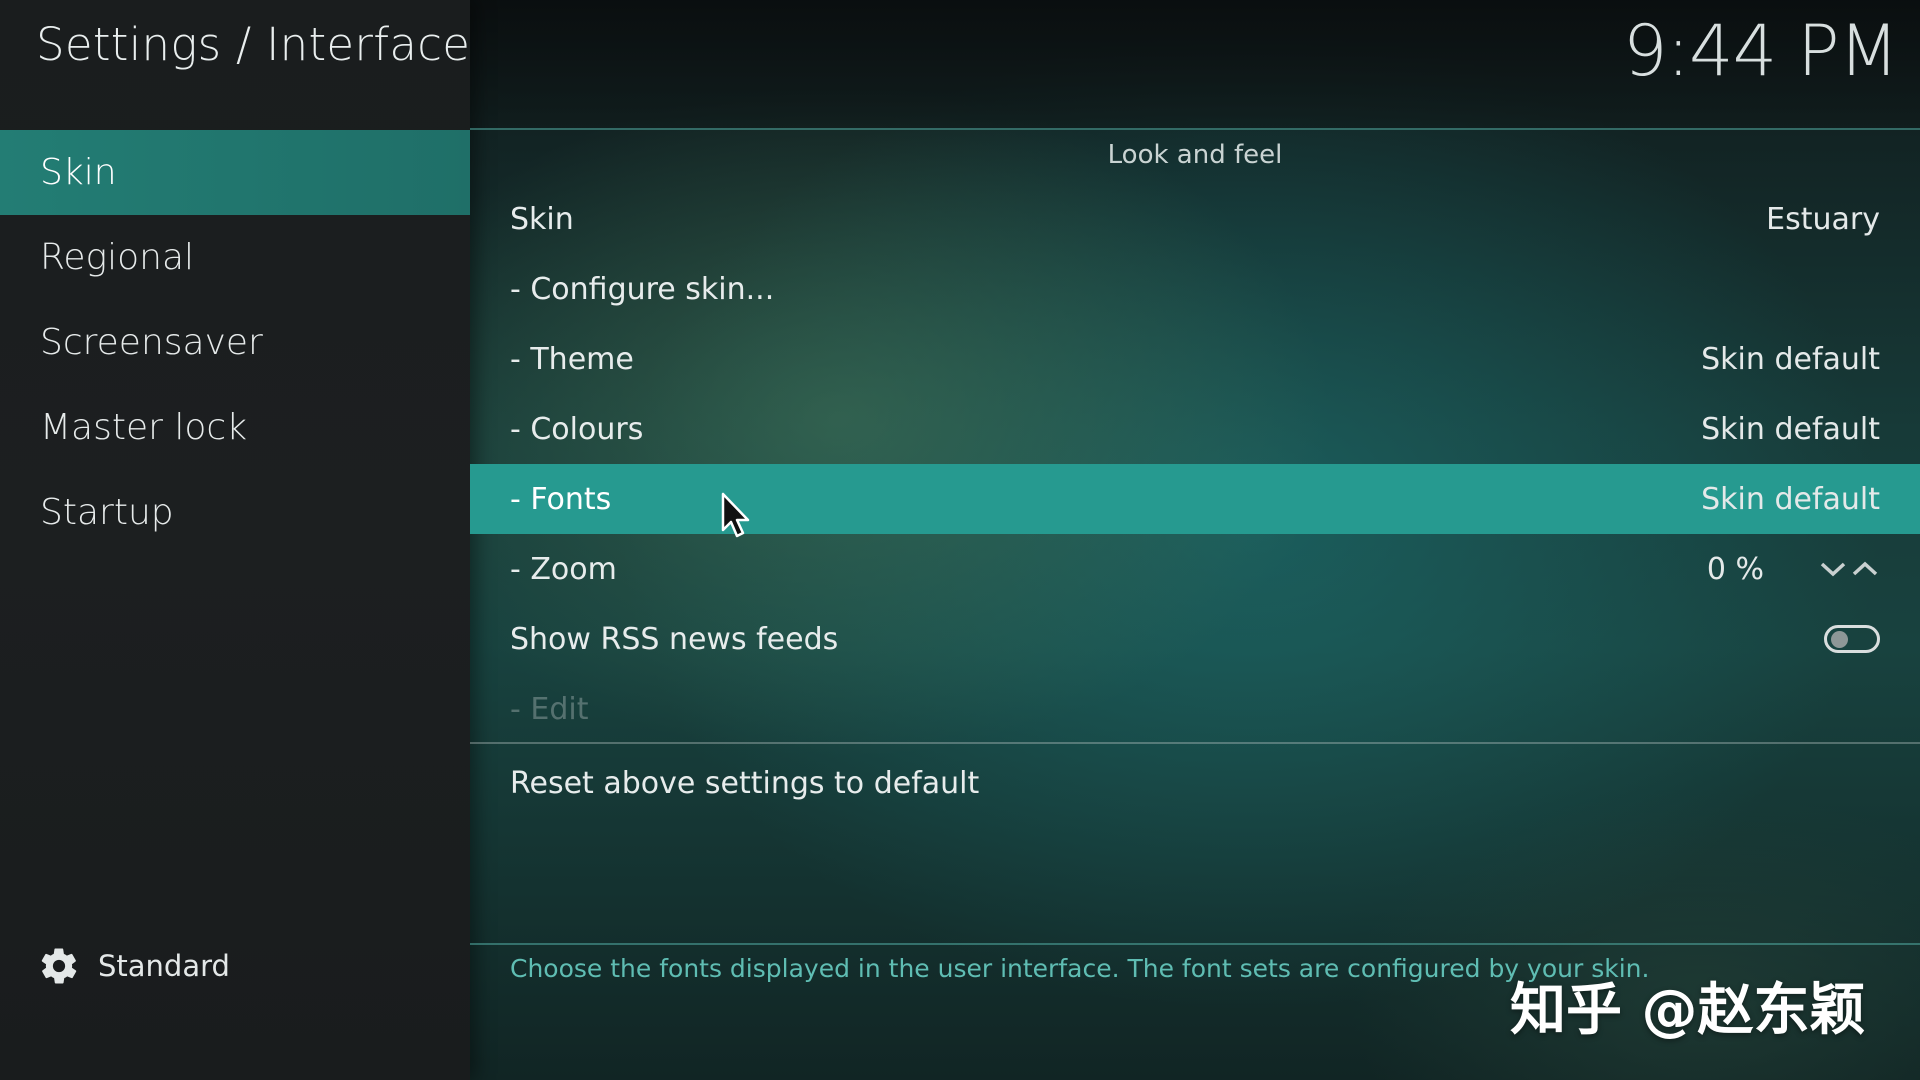 The height and width of the screenshot is (1080, 1920). I want to click on zoom-stepper, so click(1849, 569).